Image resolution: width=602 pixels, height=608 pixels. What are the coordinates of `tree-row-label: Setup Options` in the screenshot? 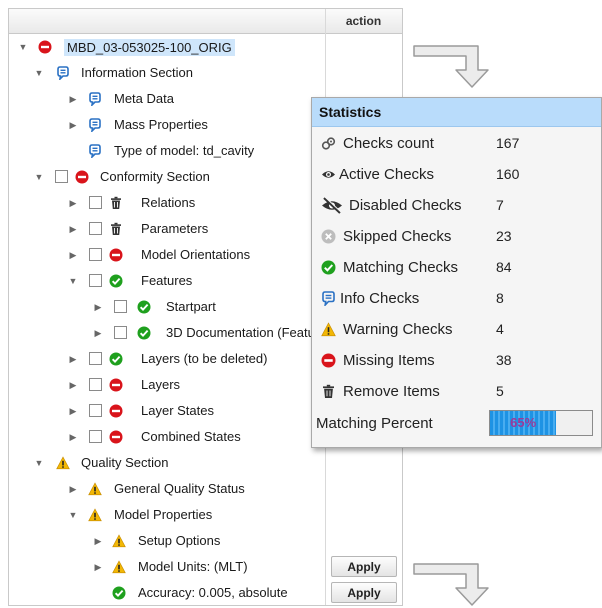 It's located at (179, 540).